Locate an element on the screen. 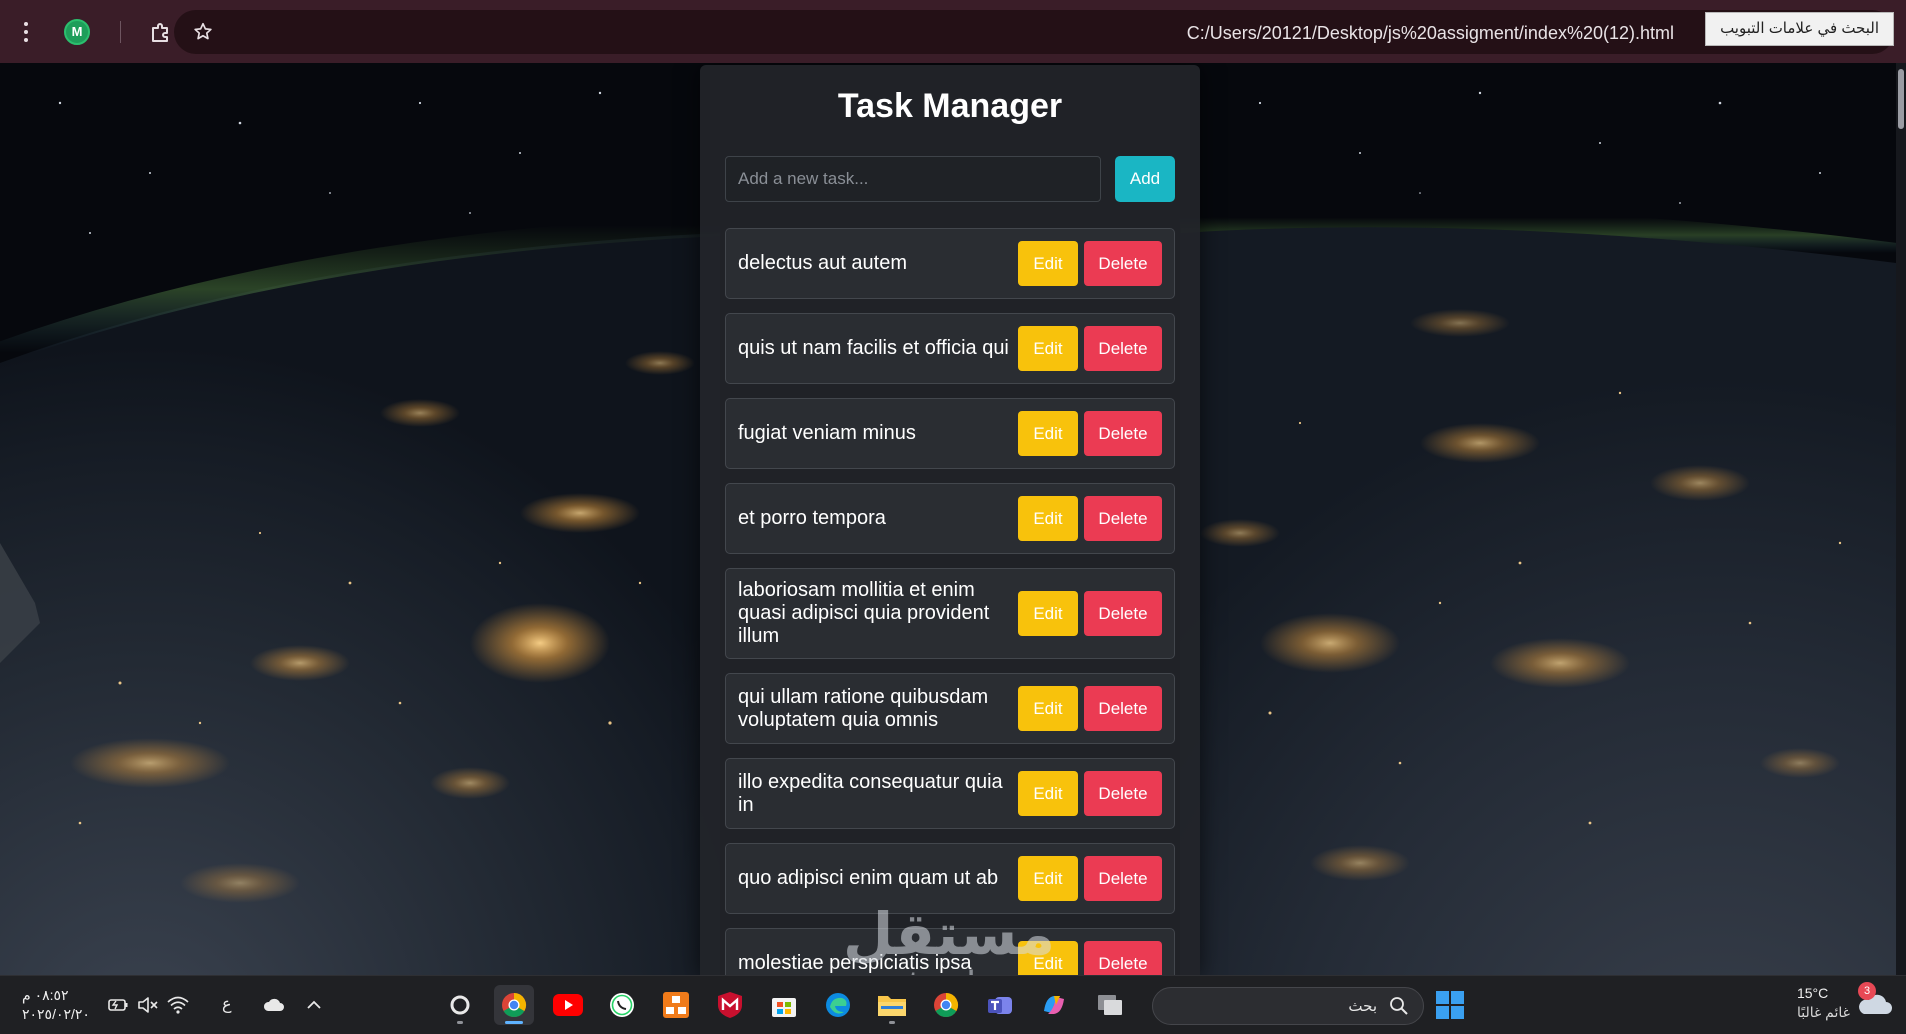  store-bag-icon is located at coordinates (784, 1007).